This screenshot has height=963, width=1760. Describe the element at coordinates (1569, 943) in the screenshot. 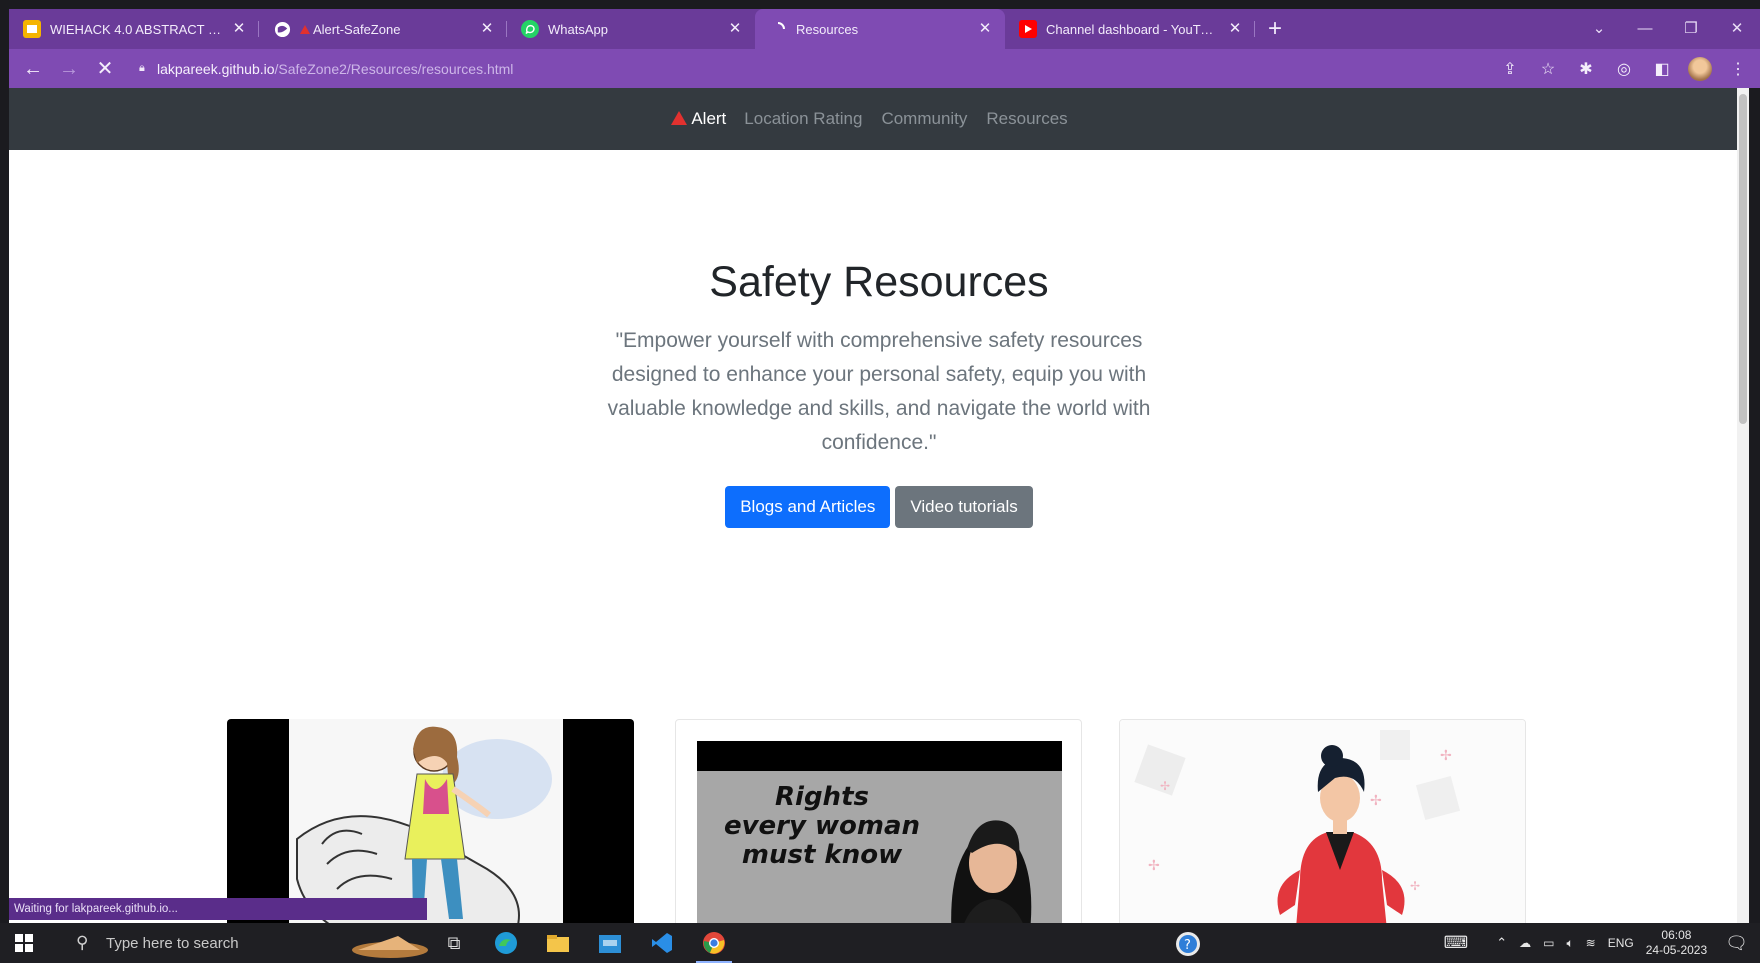

I see `speaker-icon: 🔈︎` at that location.